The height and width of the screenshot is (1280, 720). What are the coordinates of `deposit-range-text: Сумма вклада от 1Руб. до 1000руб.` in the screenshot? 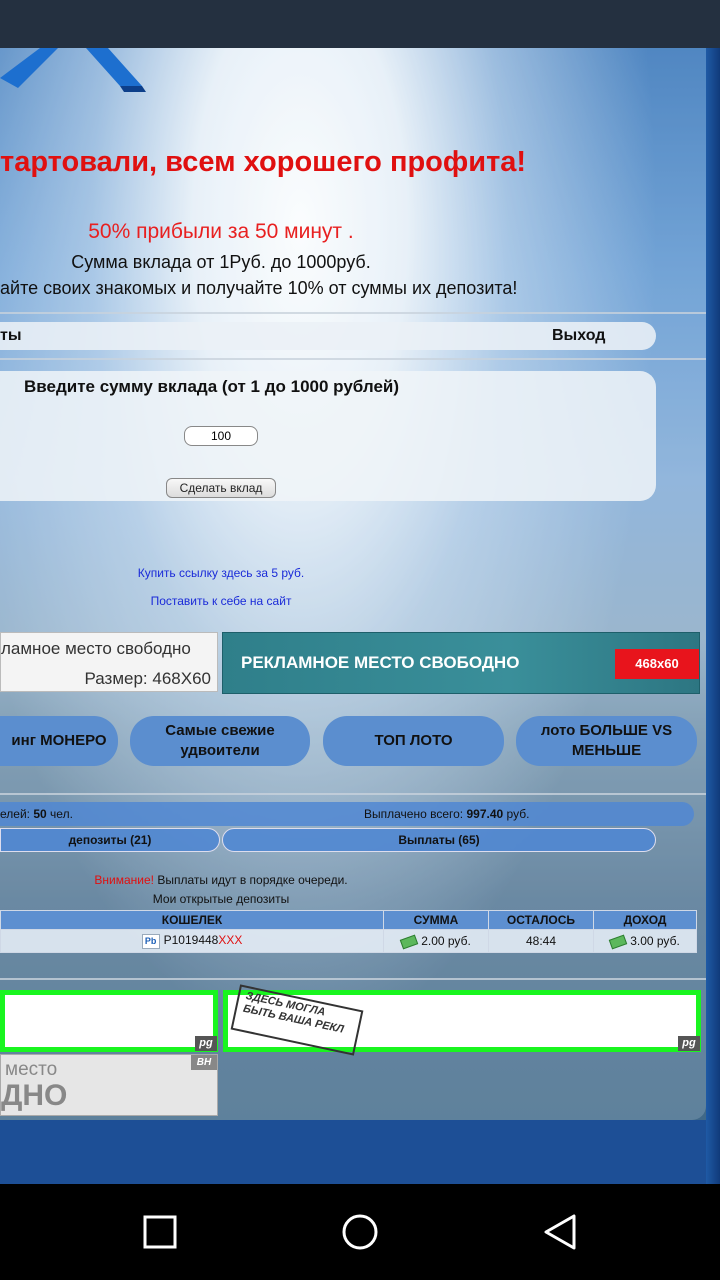 It's located at (221, 262).